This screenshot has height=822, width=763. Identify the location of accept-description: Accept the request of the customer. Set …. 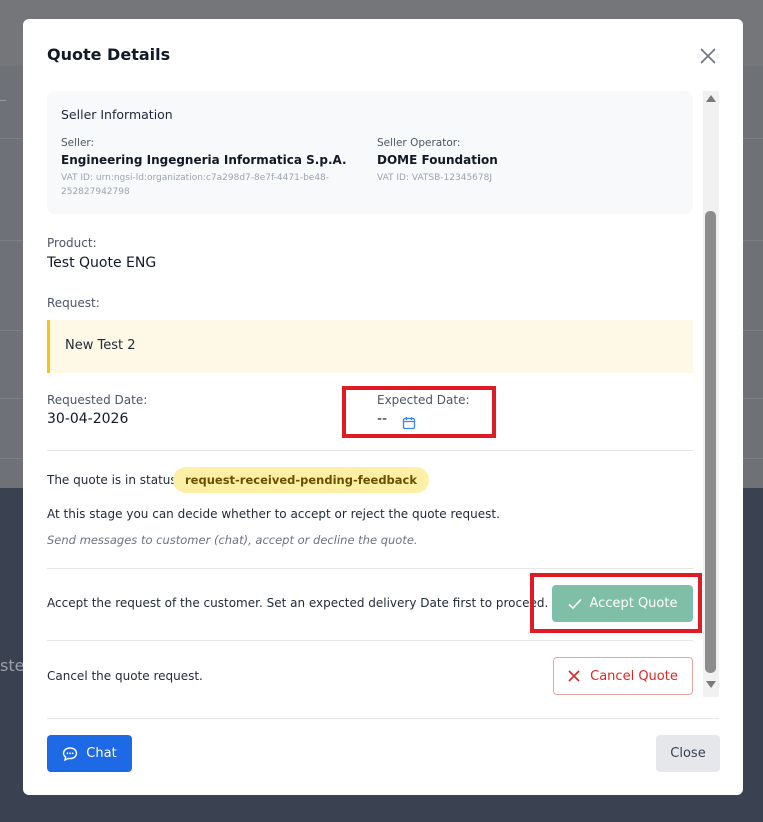
(298, 603).